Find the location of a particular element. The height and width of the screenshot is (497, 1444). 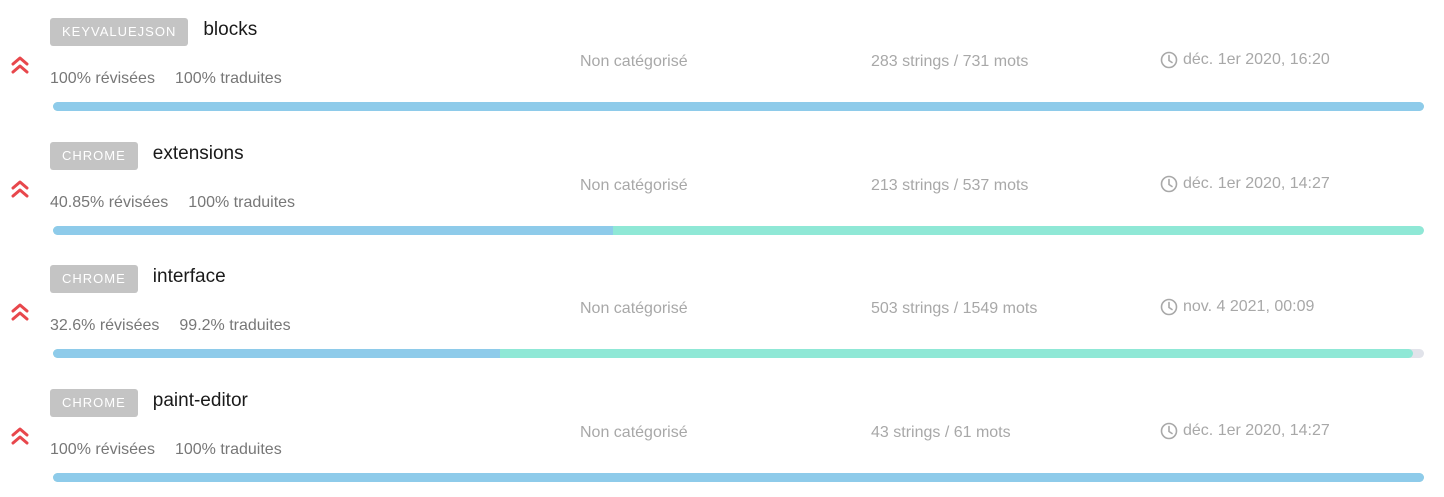

string-word-count: 503 strings / 1549 mots is located at coordinates (954, 308).